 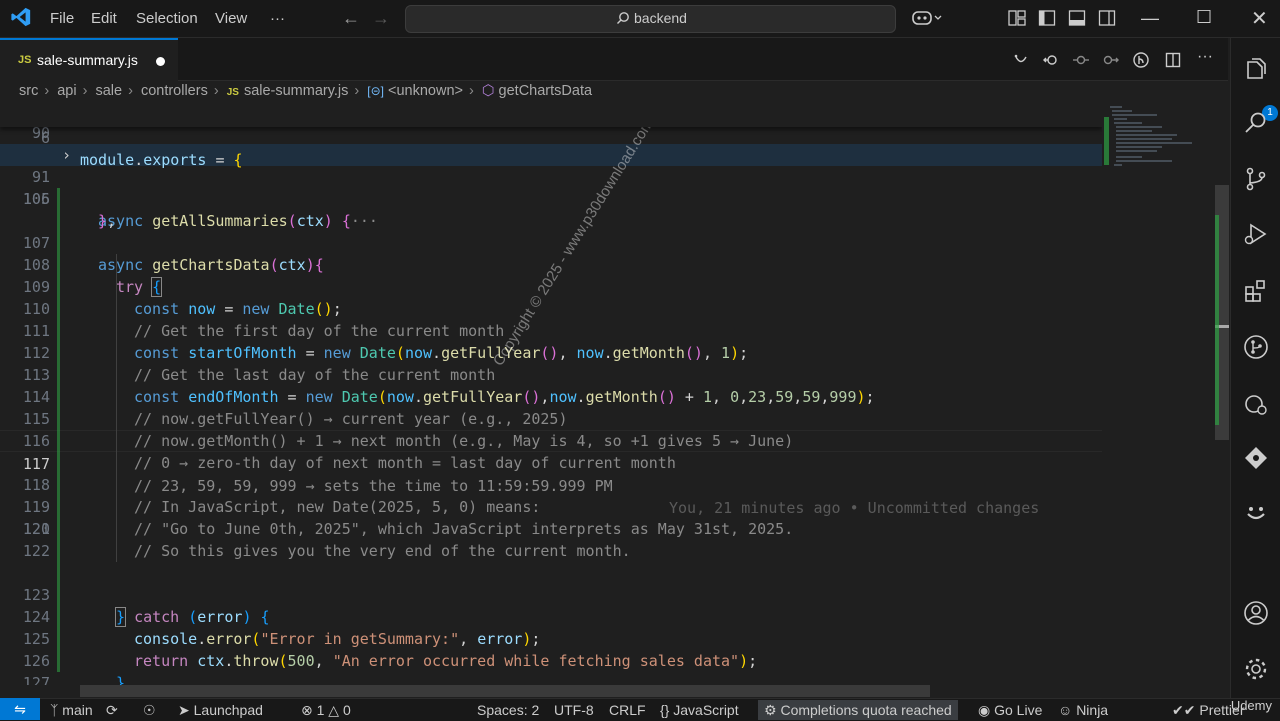 What do you see at coordinates (1051, 60) in the screenshot?
I see `open-changes-icon` at bounding box center [1051, 60].